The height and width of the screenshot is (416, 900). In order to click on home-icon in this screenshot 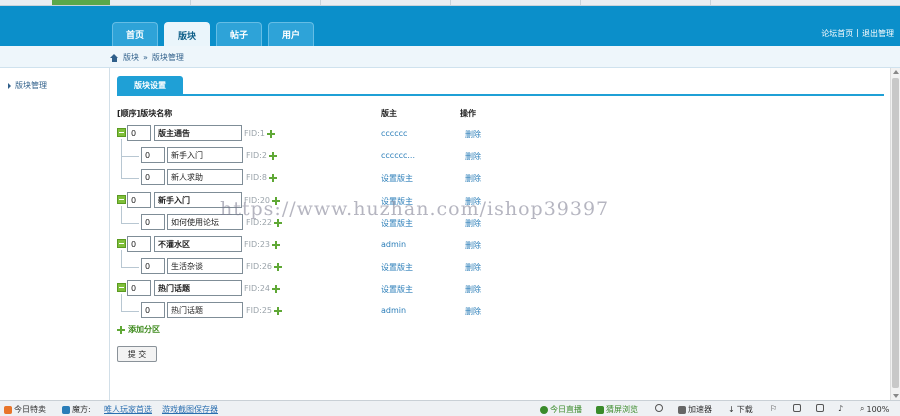, I will do `click(114, 57)`.